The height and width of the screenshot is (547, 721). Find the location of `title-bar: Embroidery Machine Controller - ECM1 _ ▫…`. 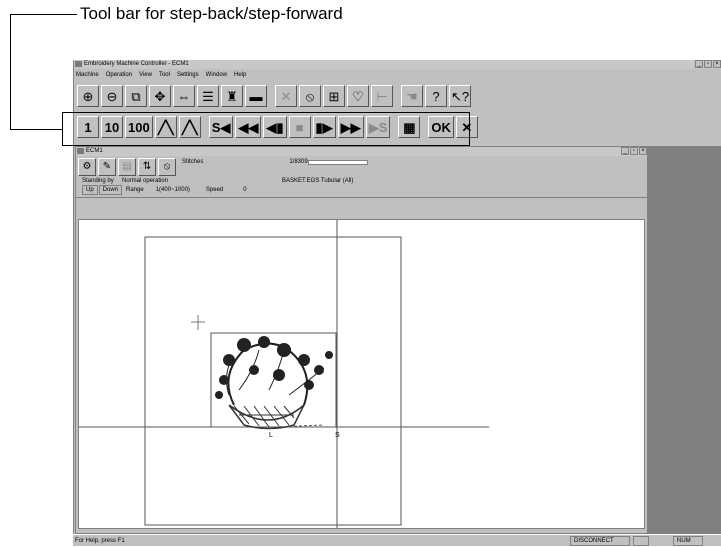

title-bar: Embroidery Machine Controller - ECM1 _ ▫… is located at coordinates (397, 64).